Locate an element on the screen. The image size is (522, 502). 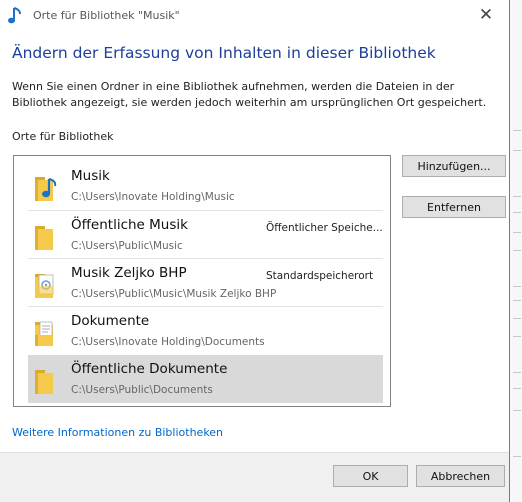
cancel-button: Abbrechen is located at coordinates (460, 476).